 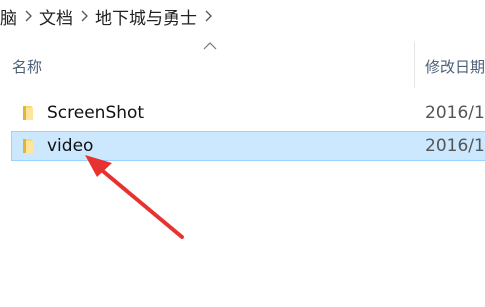 I want to click on file-row-screenshot: ScreenShot 2016/1, so click(x=248, y=113).